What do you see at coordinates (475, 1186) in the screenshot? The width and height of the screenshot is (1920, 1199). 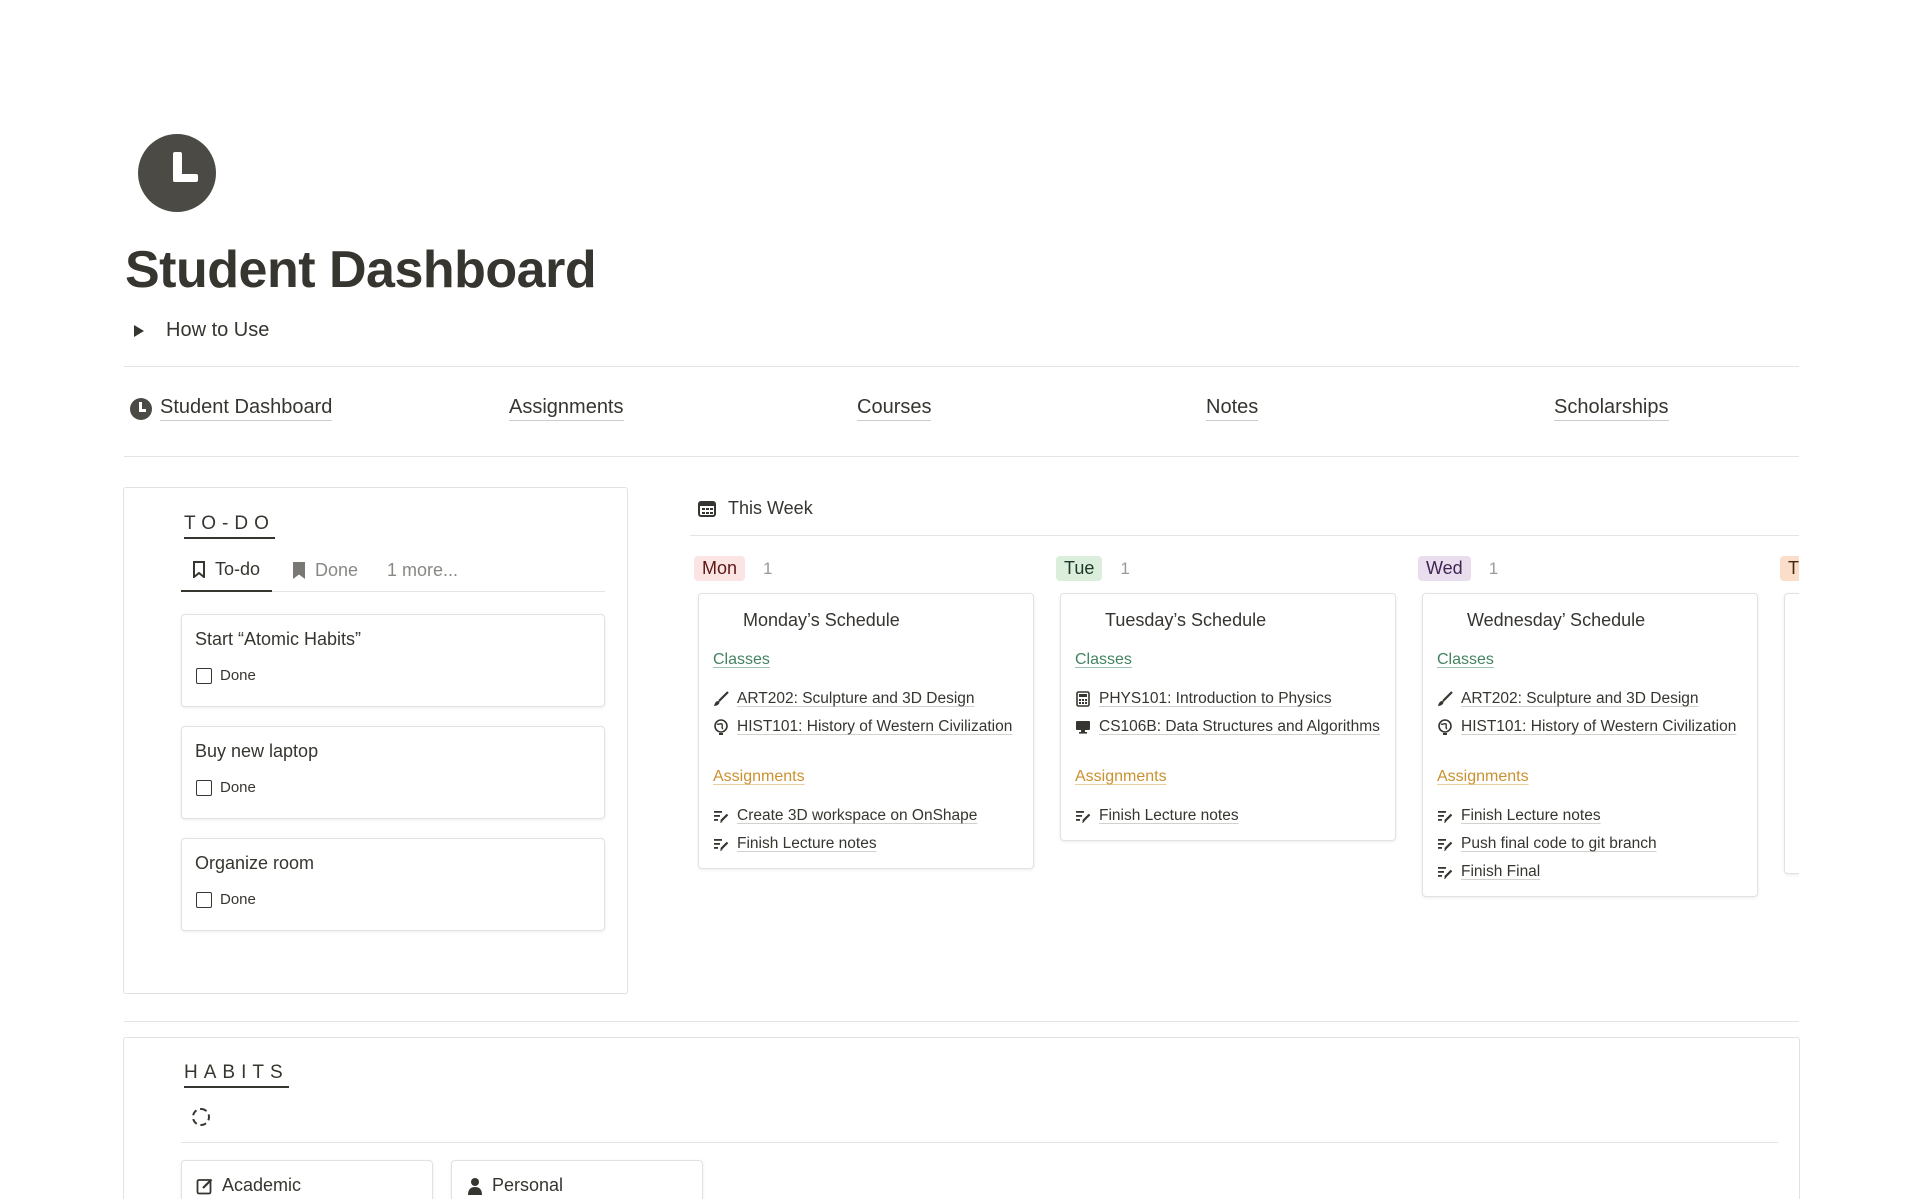 I see `person-icon` at bounding box center [475, 1186].